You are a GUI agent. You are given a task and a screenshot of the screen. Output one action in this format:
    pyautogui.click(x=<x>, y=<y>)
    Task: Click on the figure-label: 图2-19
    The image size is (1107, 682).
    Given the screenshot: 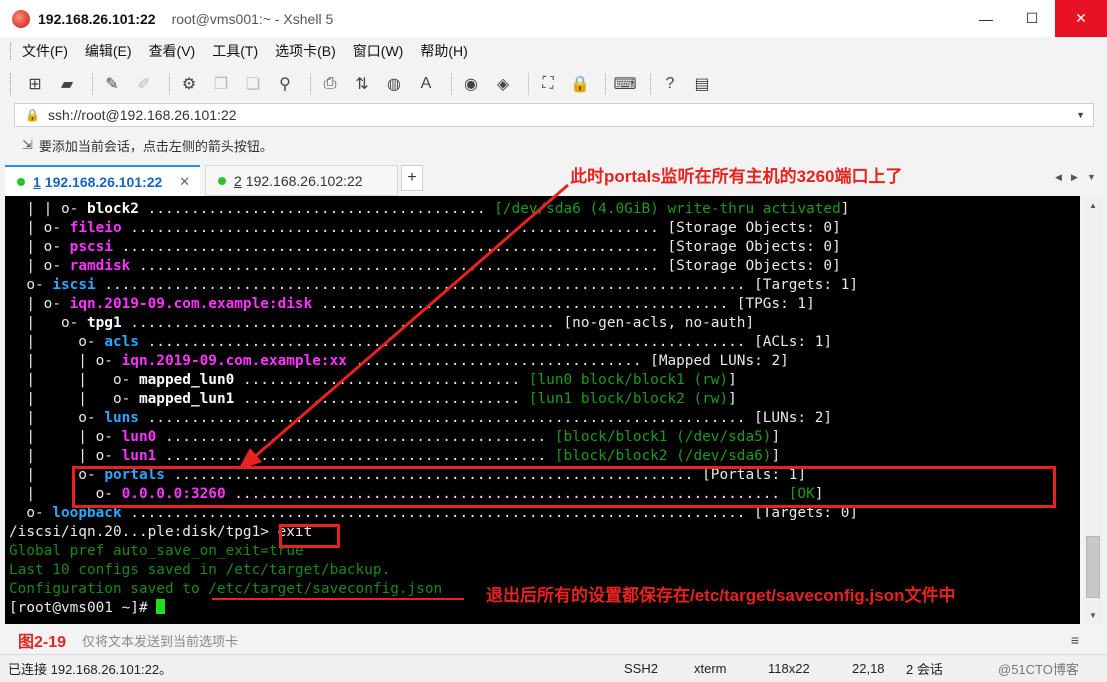 What is the action you would take?
    pyautogui.click(x=42, y=642)
    